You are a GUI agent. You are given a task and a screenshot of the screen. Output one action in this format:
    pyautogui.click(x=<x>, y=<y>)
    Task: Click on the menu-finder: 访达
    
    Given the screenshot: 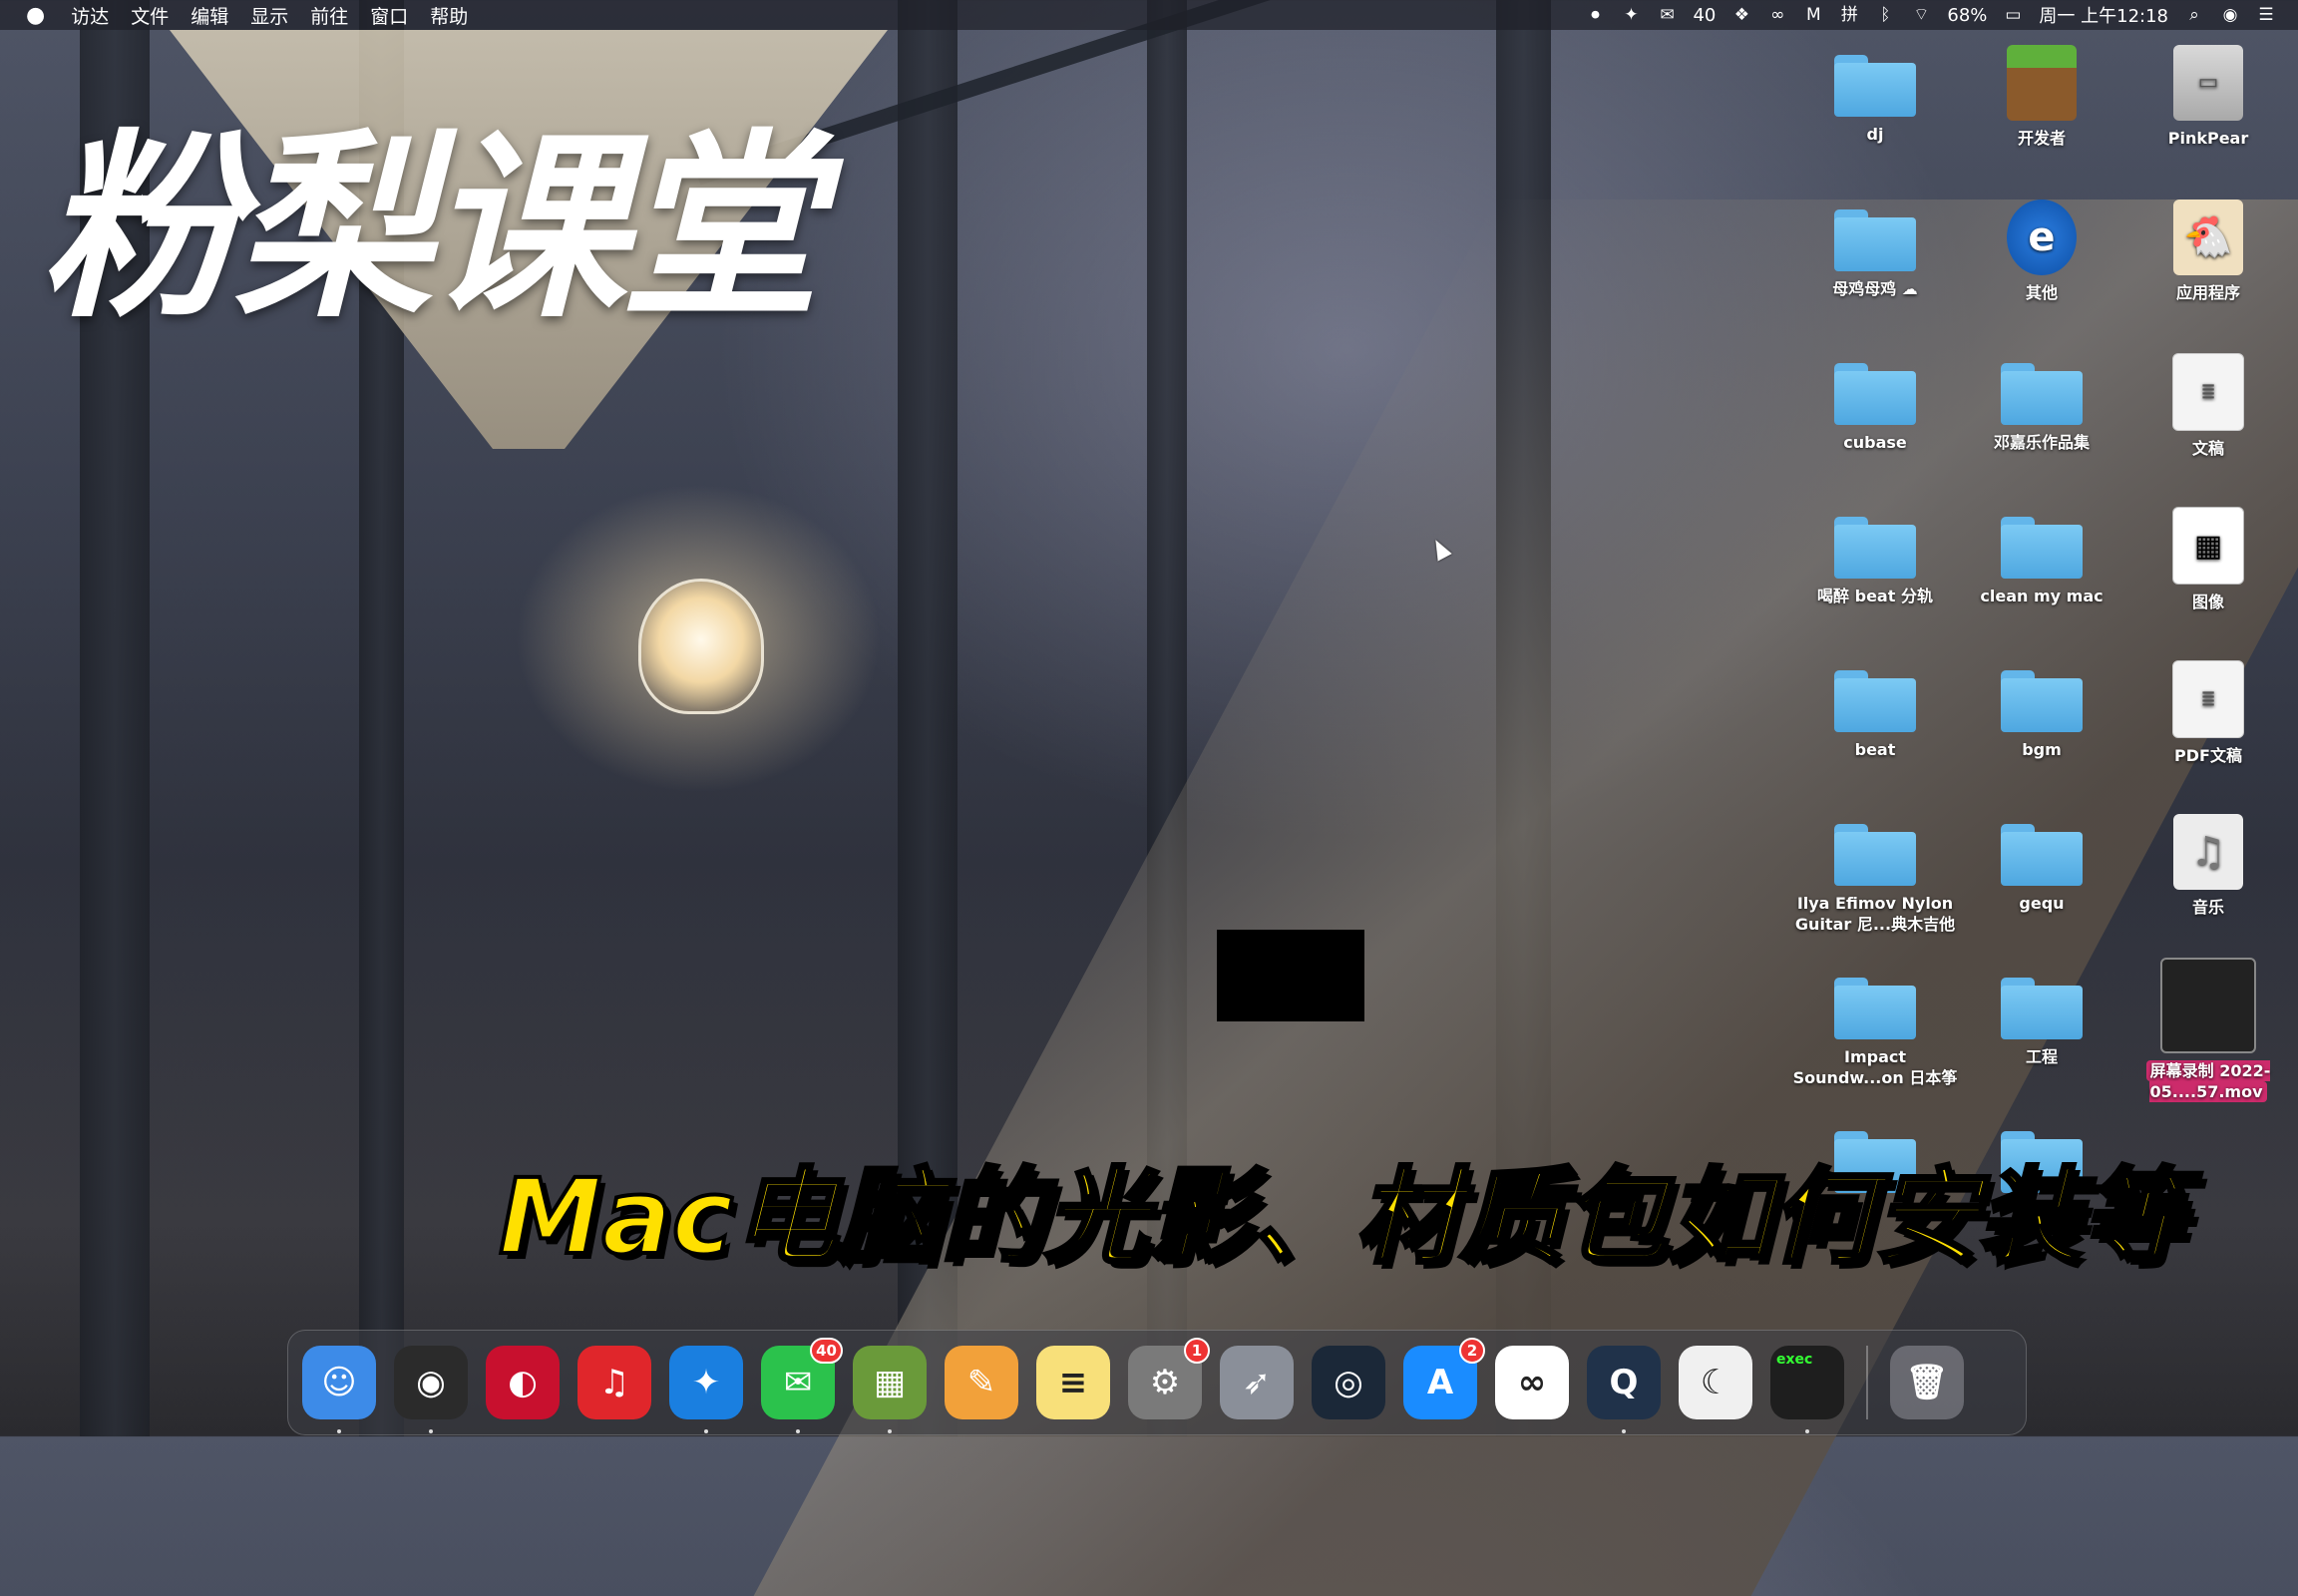 What is the action you would take?
    pyautogui.click(x=90, y=15)
    